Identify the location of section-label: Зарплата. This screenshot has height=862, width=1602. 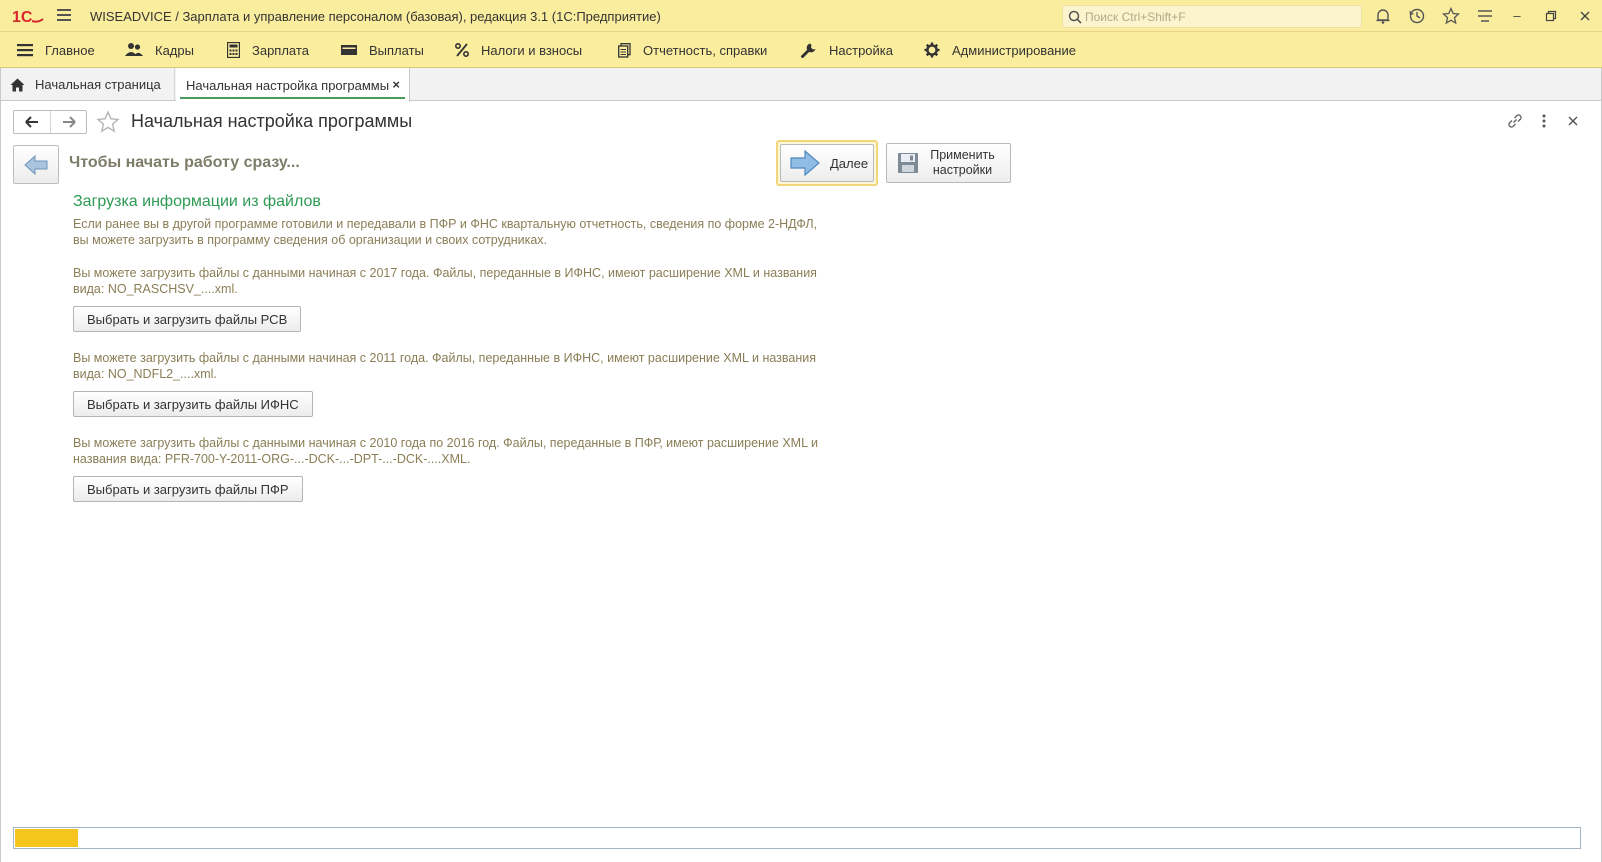
(280, 50).